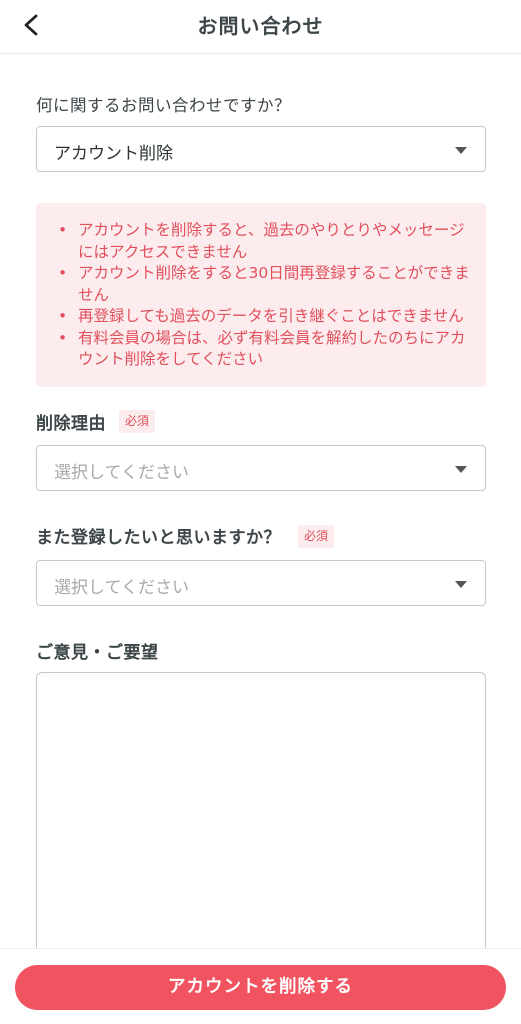 The width and height of the screenshot is (521, 1024). Describe the element at coordinates (264, 349) in the screenshot. I see `warning-item: 有料会員の場合は、必ず有料会員を解約したのちにアカウント削除をしてください` at that location.